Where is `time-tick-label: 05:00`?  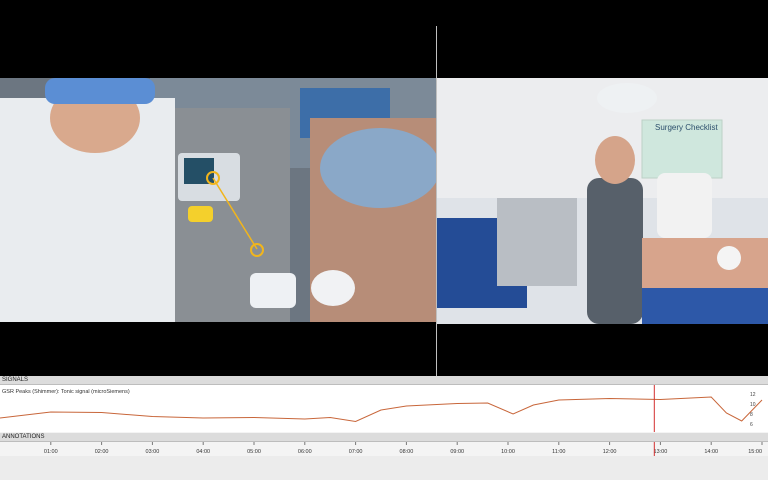
time-tick-label: 05:00 is located at coordinates (254, 452).